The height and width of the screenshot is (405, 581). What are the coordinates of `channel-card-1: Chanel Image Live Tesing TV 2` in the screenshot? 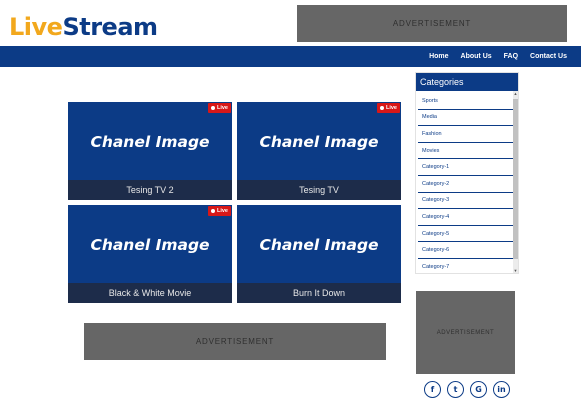 It's located at (150, 151).